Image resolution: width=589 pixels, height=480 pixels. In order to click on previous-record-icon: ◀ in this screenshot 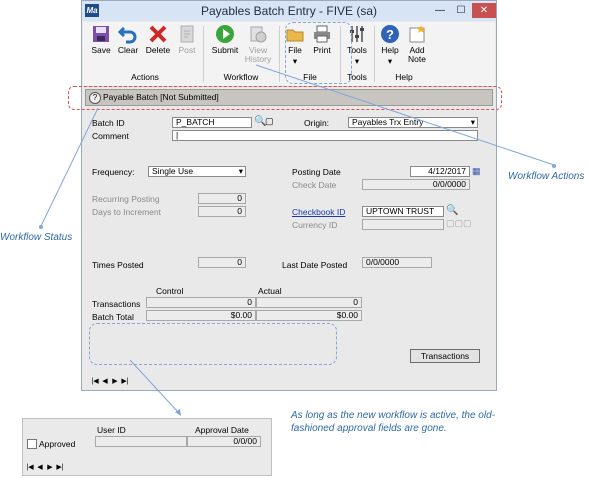, I will do `click(40, 468)`.